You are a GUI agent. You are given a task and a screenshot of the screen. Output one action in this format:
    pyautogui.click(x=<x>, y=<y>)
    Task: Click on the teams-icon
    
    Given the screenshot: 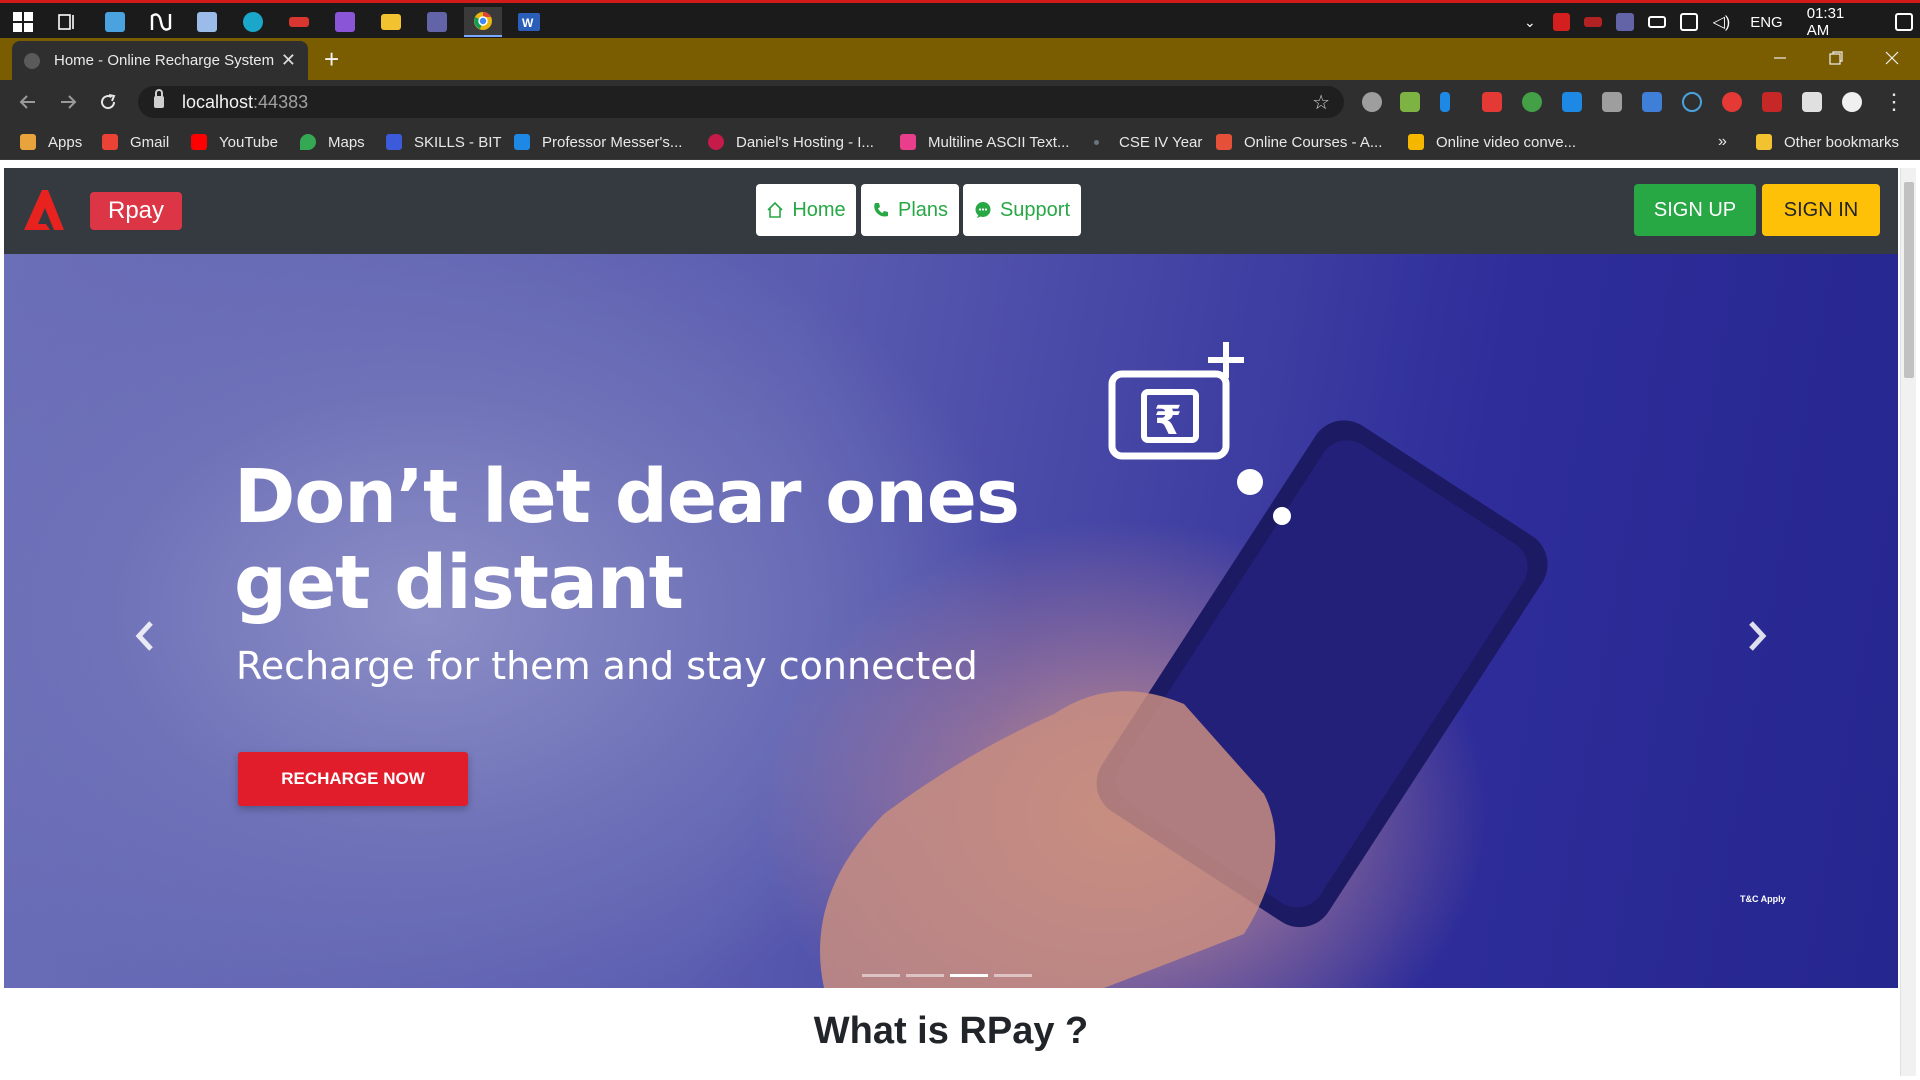 What is the action you would take?
    pyautogui.click(x=437, y=22)
    